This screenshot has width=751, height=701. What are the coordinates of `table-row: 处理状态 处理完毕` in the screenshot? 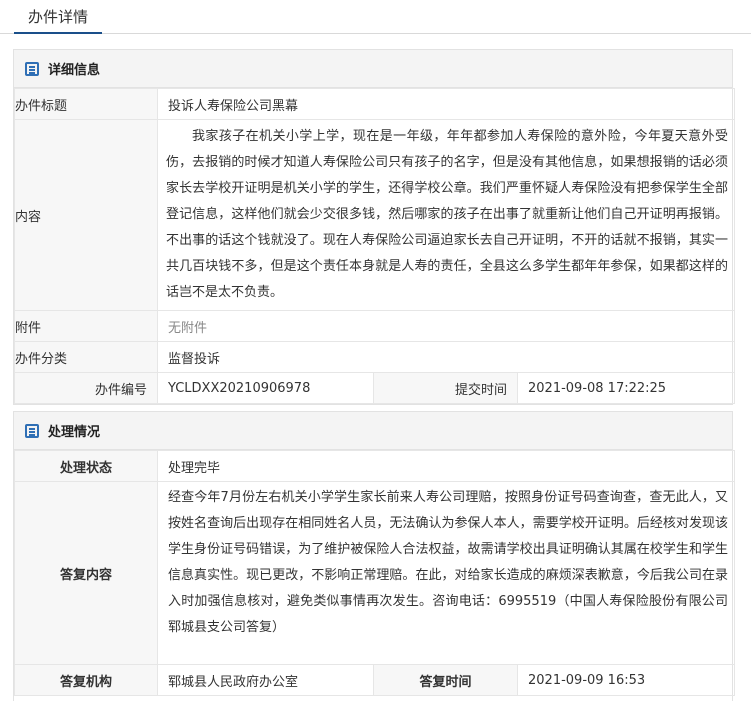 It's located at (375, 466).